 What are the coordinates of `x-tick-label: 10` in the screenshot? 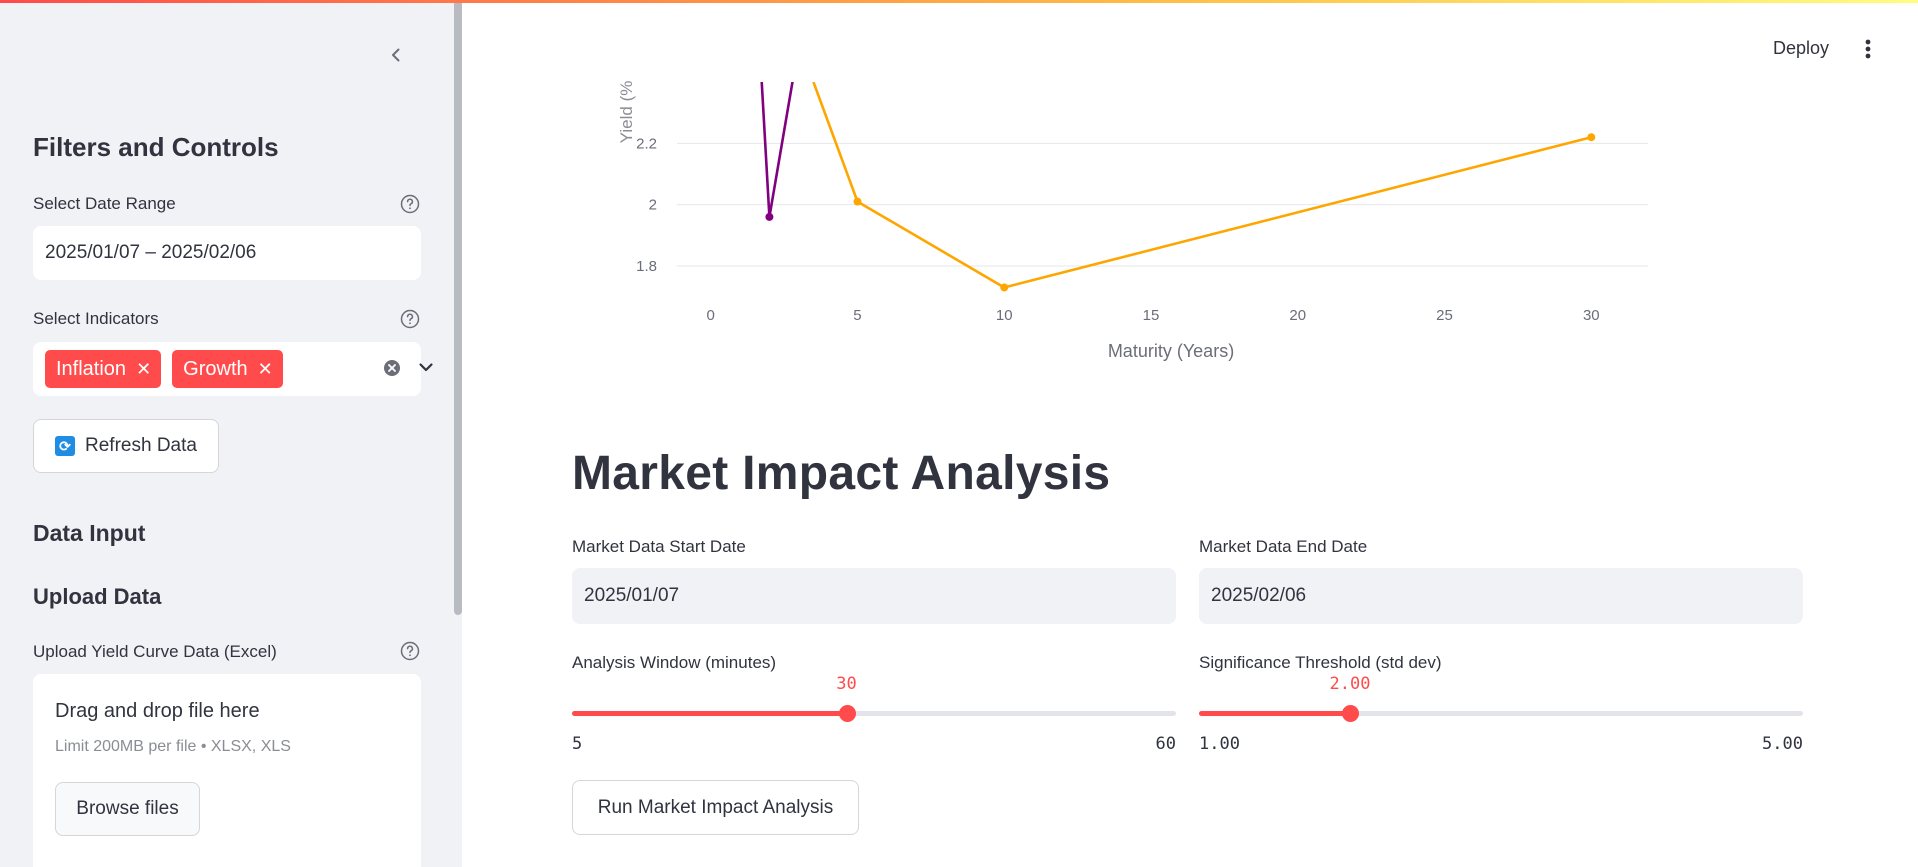 It's located at (1004, 315).